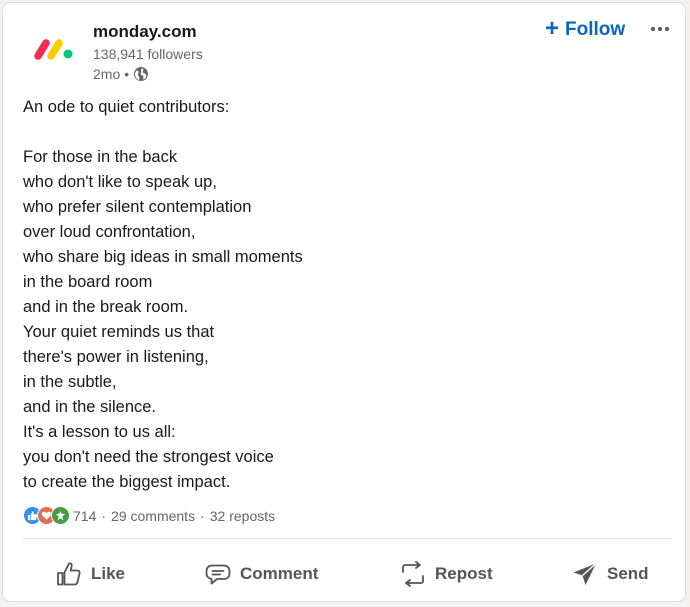 The width and height of the screenshot is (690, 607). What do you see at coordinates (100, 157) in the screenshot?
I see `post-line: For those in the back` at bounding box center [100, 157].